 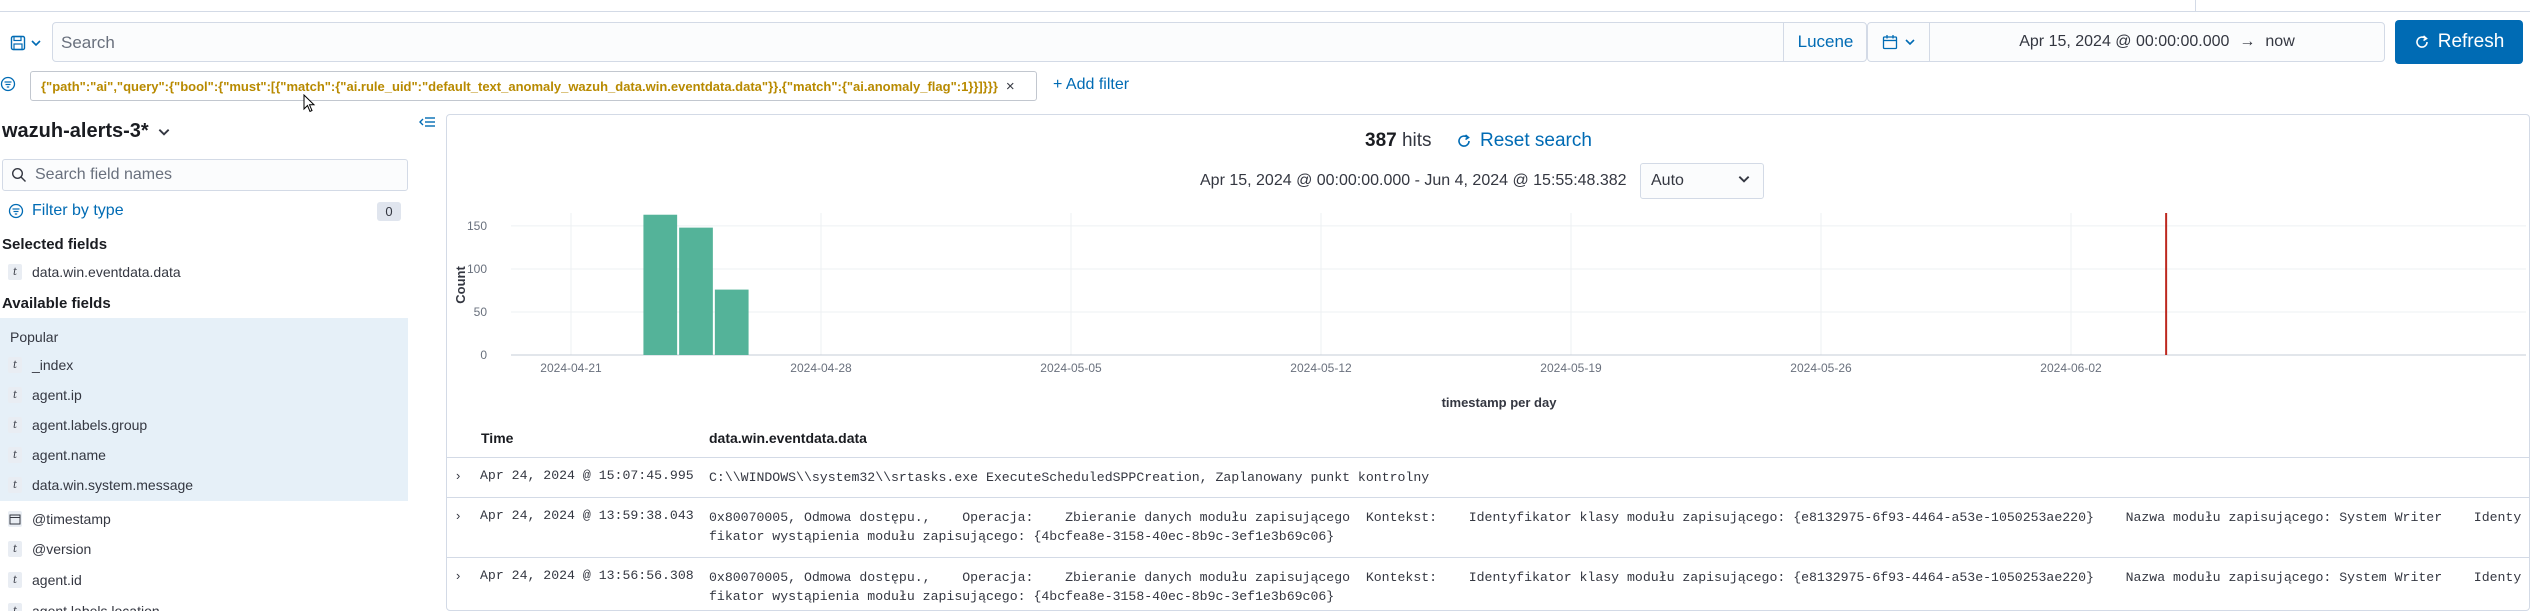 I want to click on x-tick-label: 2024-05-19, so click(x=1571, y=368).